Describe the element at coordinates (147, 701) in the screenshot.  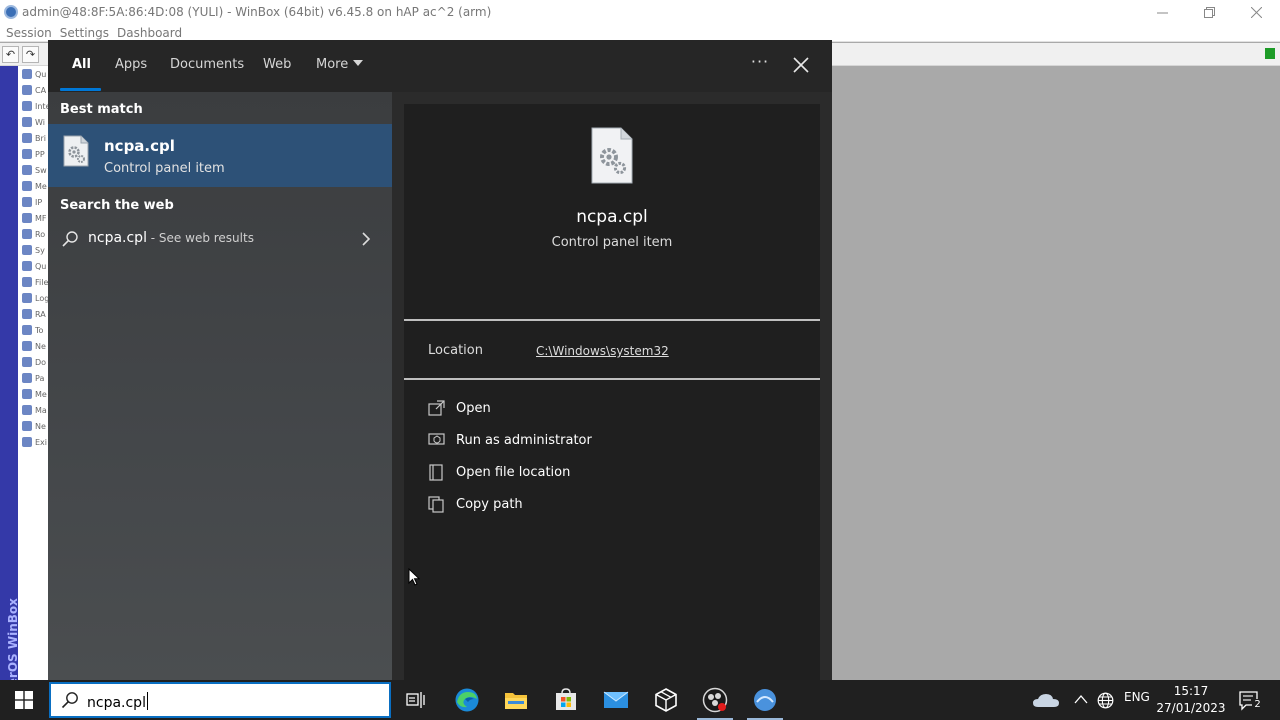
I see `text-caret` at that location.